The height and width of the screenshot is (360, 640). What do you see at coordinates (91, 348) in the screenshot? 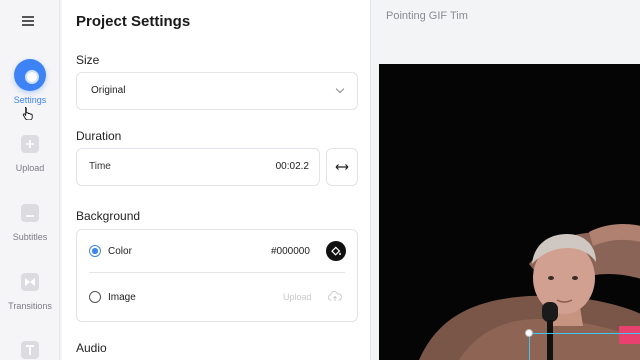
I see `audio-label: Audio` at bounding box center [91, 348].